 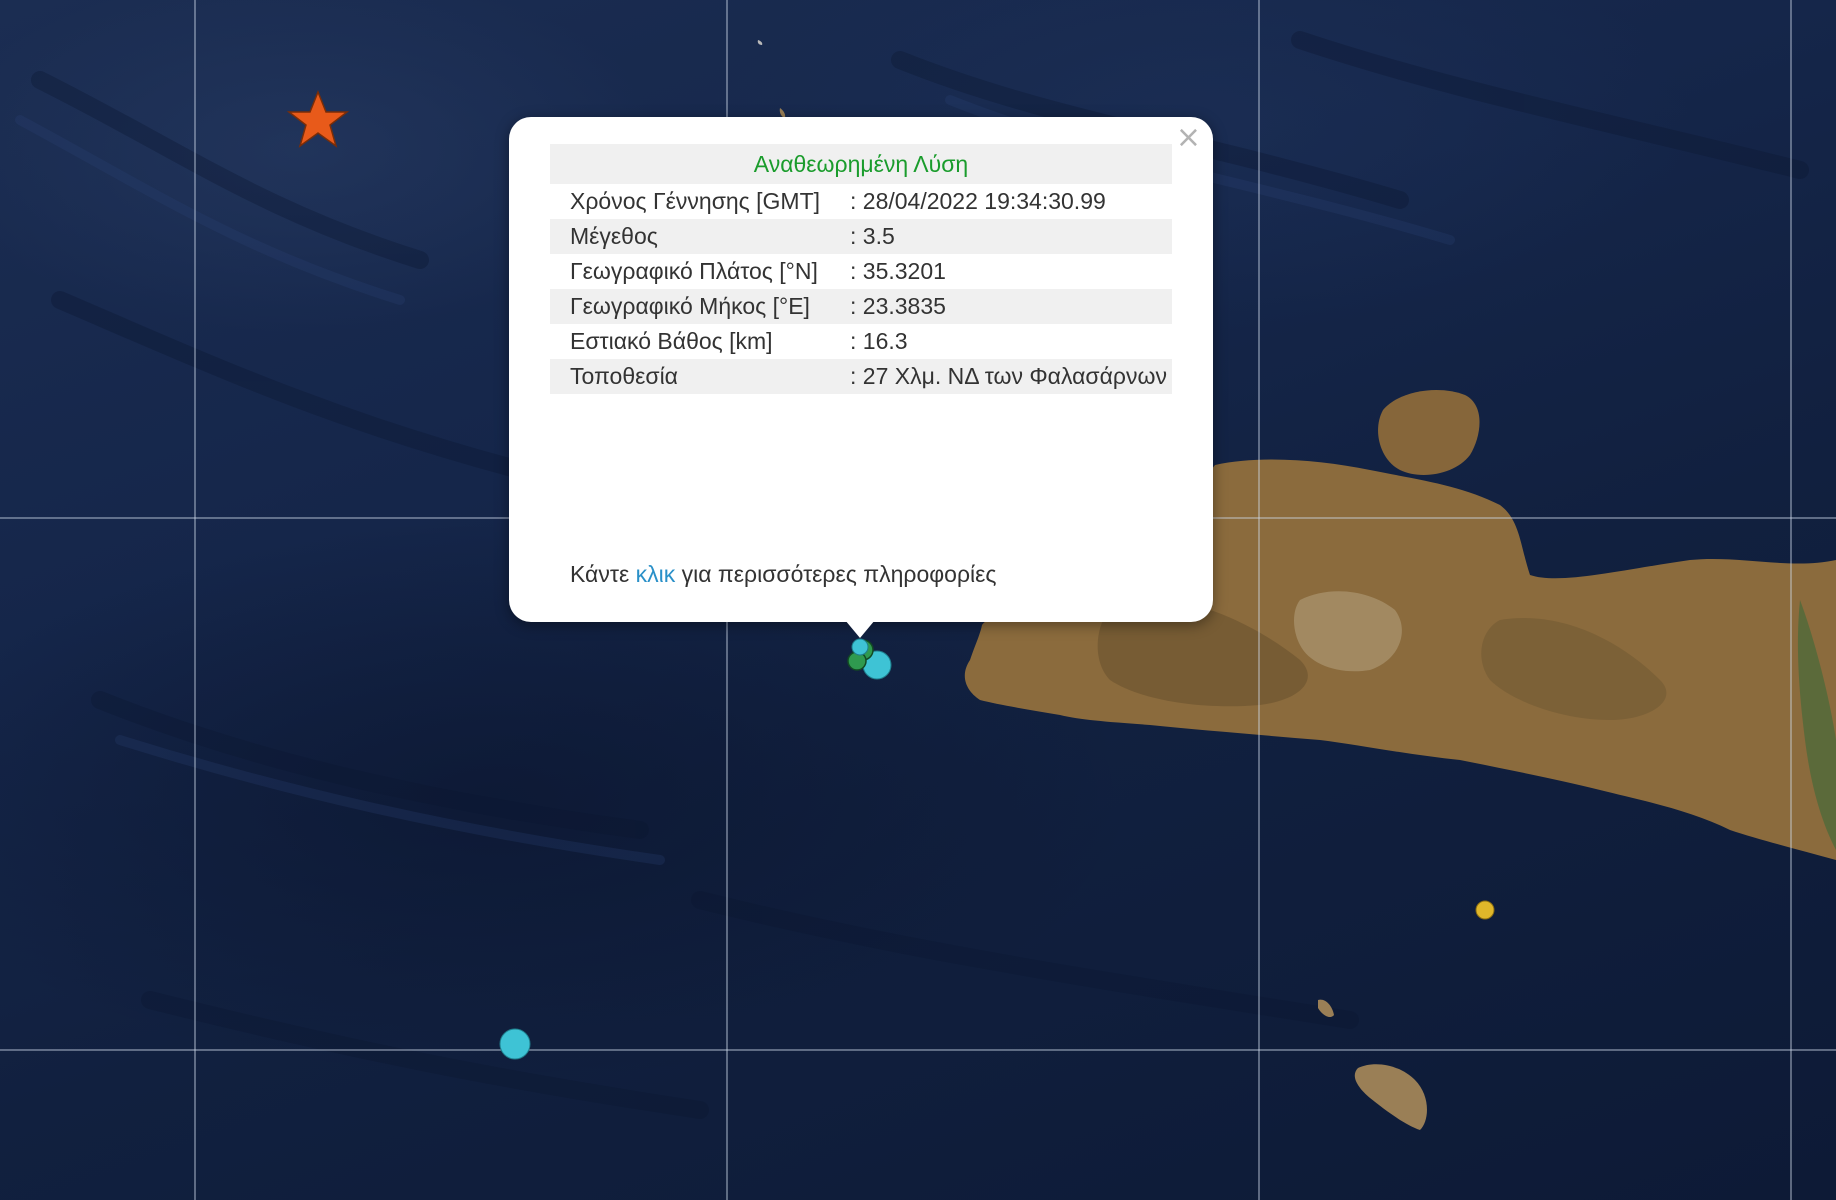 I want to click on event-cyan-small, so click(x=860, y=647).